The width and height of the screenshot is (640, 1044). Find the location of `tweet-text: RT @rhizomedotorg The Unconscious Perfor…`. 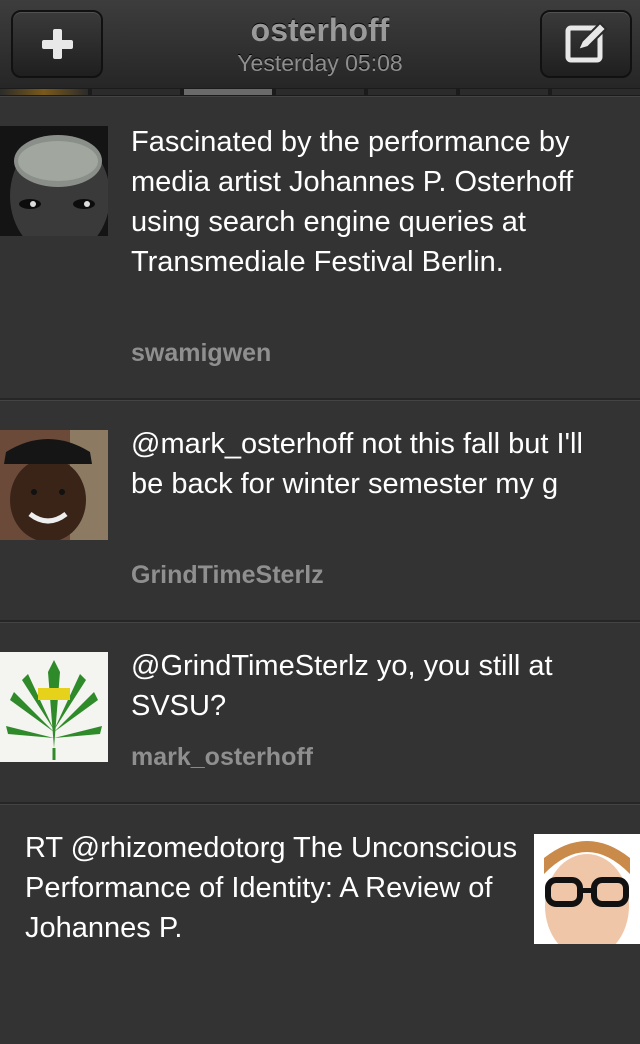

tweet-text: RT @rhizomedotorg The Unconscious Perfor… is located at coordinates (271, 888).